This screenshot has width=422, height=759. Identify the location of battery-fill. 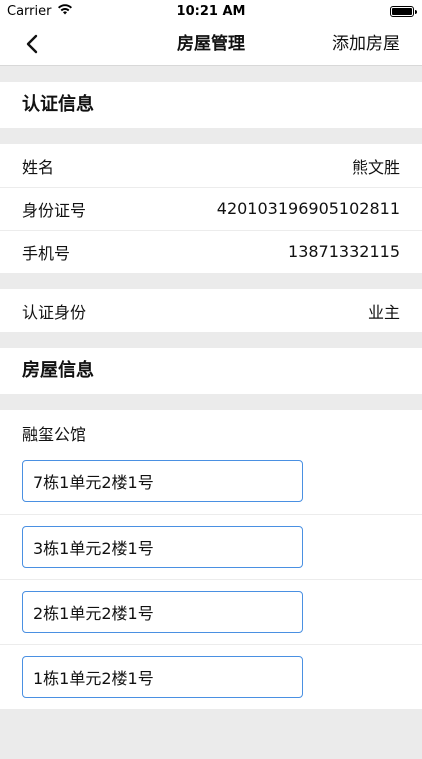
(402, 11).